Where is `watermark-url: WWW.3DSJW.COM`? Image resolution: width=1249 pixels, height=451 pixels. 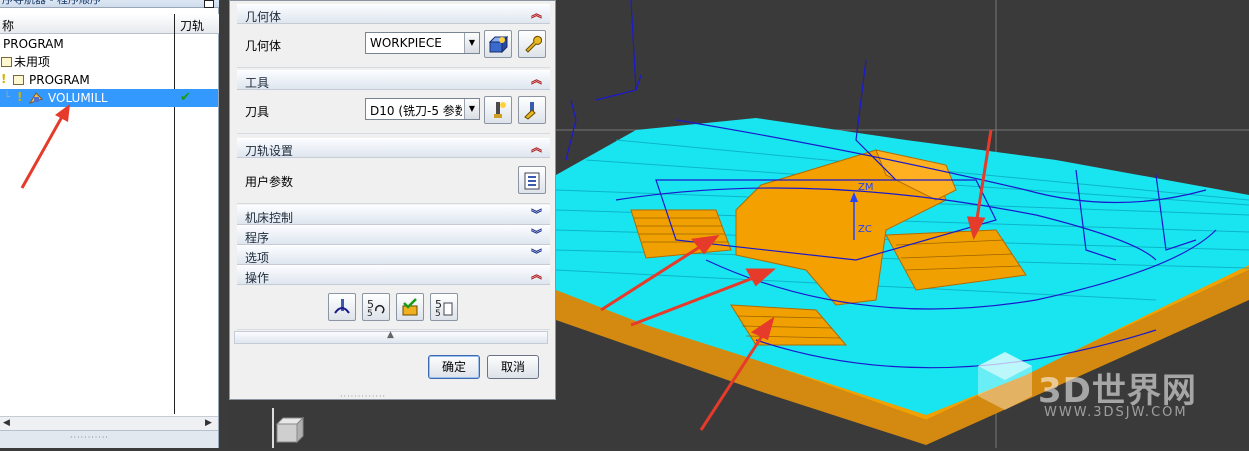 watermark-url: WWW.3DSJW.COM is located at coordinates (1116, 412).